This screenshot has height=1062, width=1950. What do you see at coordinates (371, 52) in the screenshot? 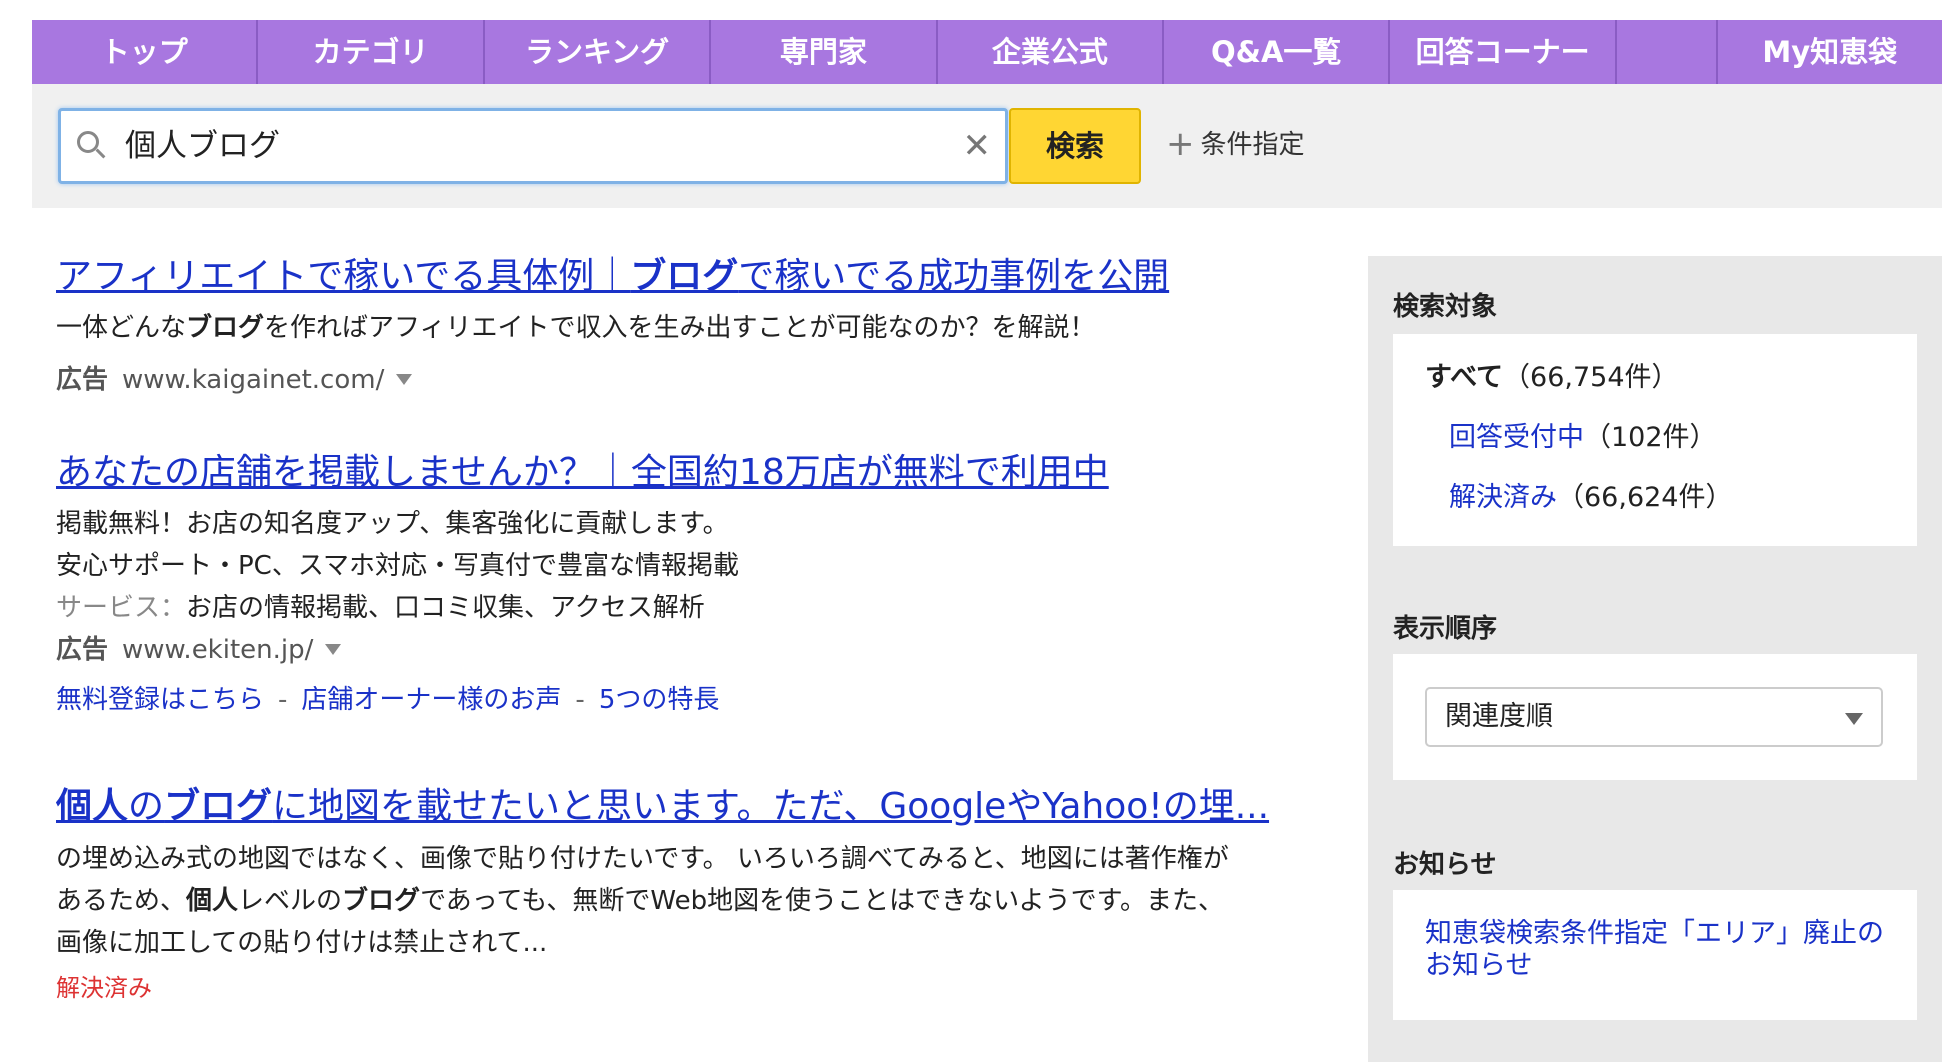
I see `nav-item-category: カテゴリ` at bounding box center [371, 52].